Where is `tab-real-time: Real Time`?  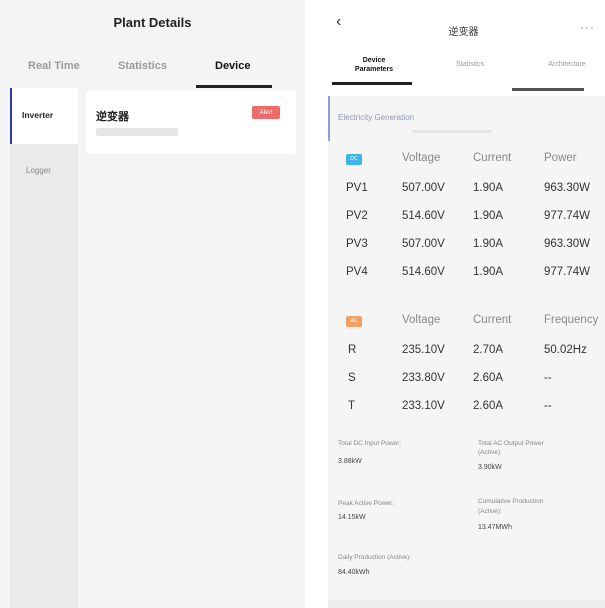
tab-real-time: Real Time is located at coordinates (54, 66).